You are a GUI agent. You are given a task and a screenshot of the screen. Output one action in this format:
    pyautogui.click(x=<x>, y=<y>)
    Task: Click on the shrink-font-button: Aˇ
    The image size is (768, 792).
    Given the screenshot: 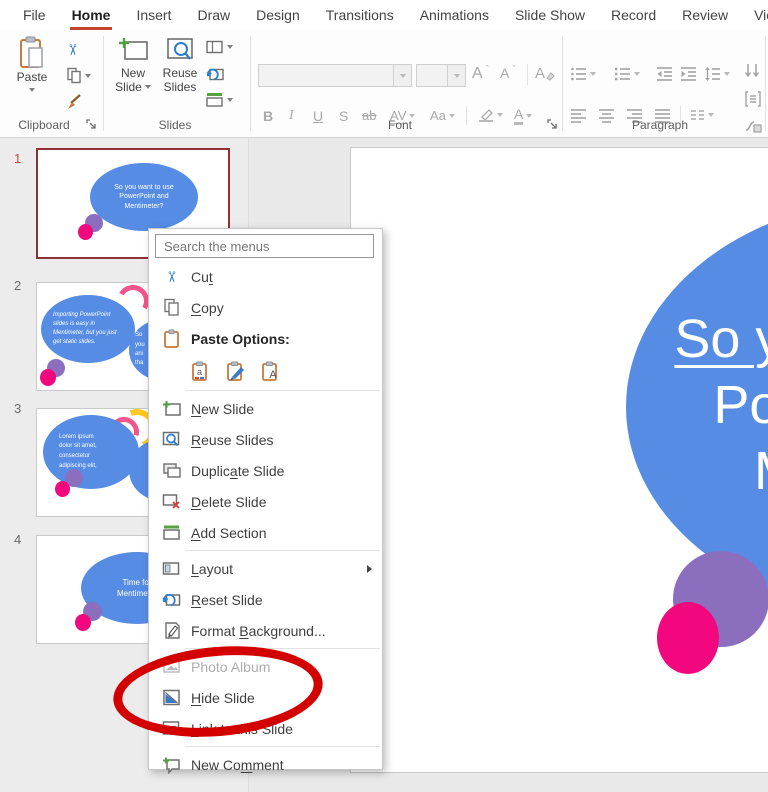 What is the action you would take?
    pyautogui.click(x=507, y=72)
    